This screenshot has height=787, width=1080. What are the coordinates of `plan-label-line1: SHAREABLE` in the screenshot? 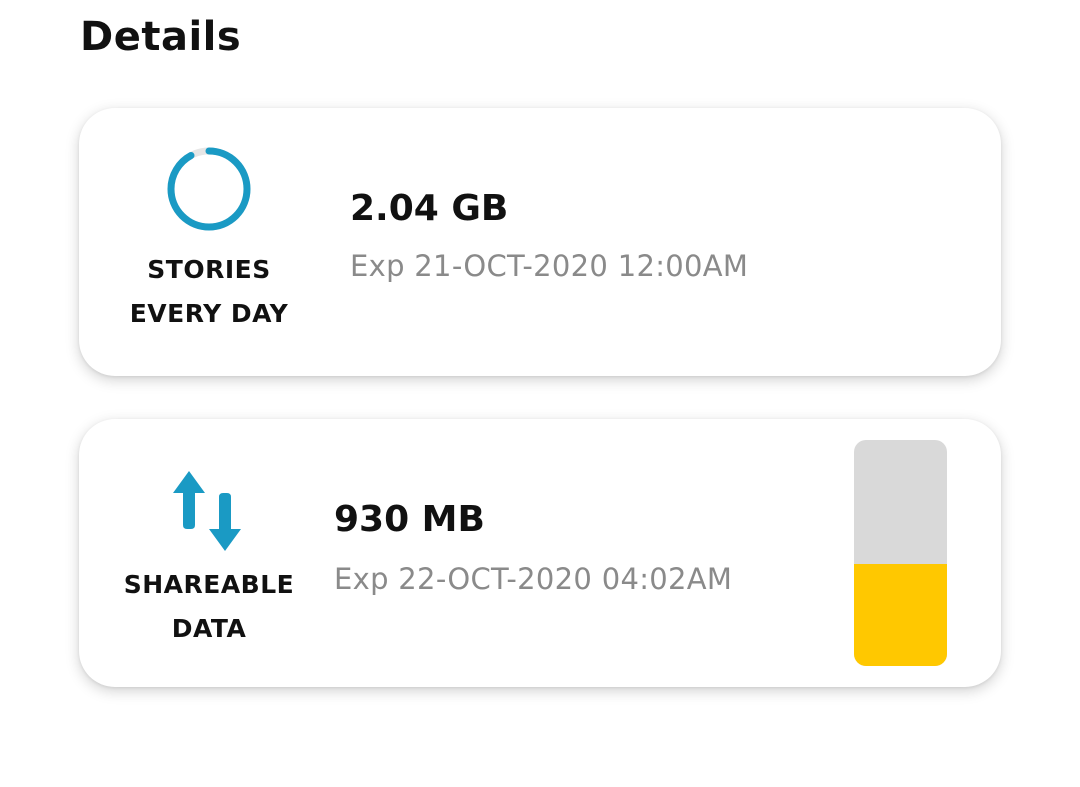 It's located at (209, 584).